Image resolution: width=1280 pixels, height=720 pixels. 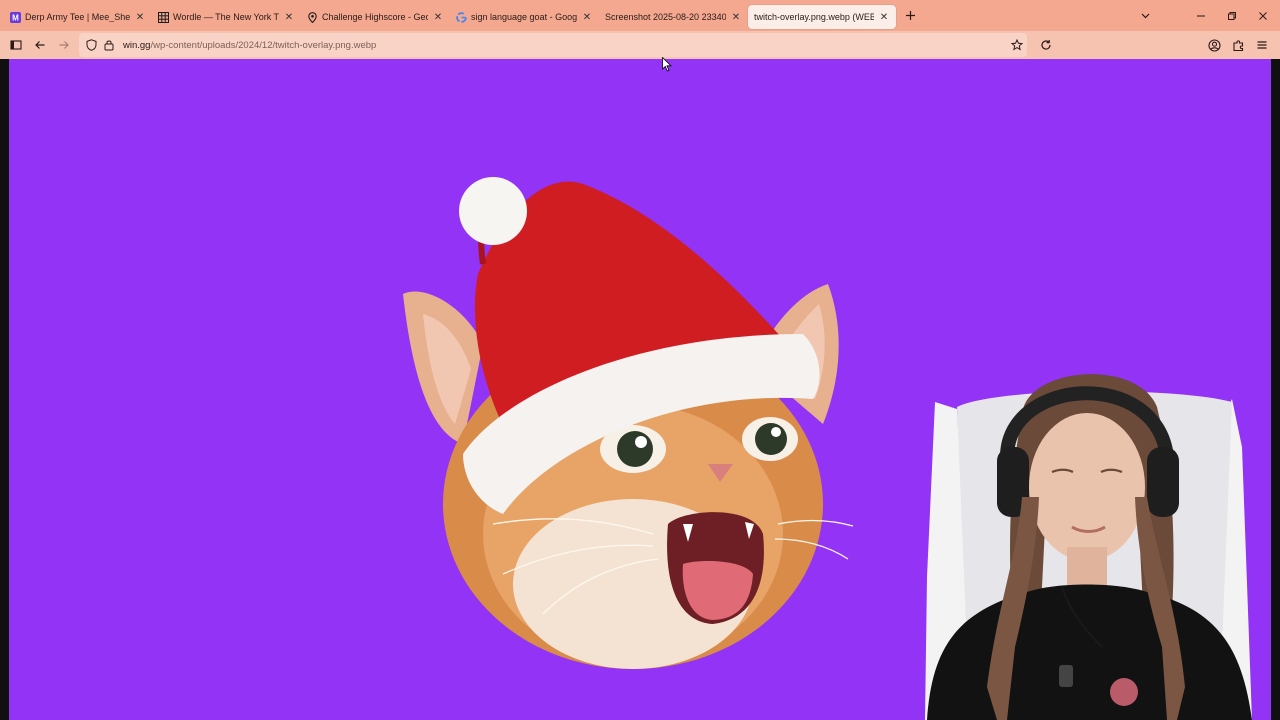 I want to click on back-button, so click(x=40, y=45).